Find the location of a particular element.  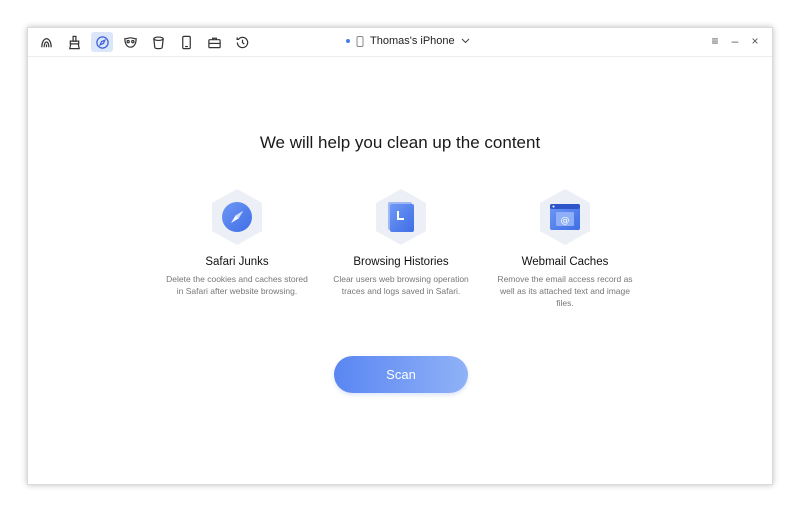

scan-button: Scan is located at coordinates (401, 374).